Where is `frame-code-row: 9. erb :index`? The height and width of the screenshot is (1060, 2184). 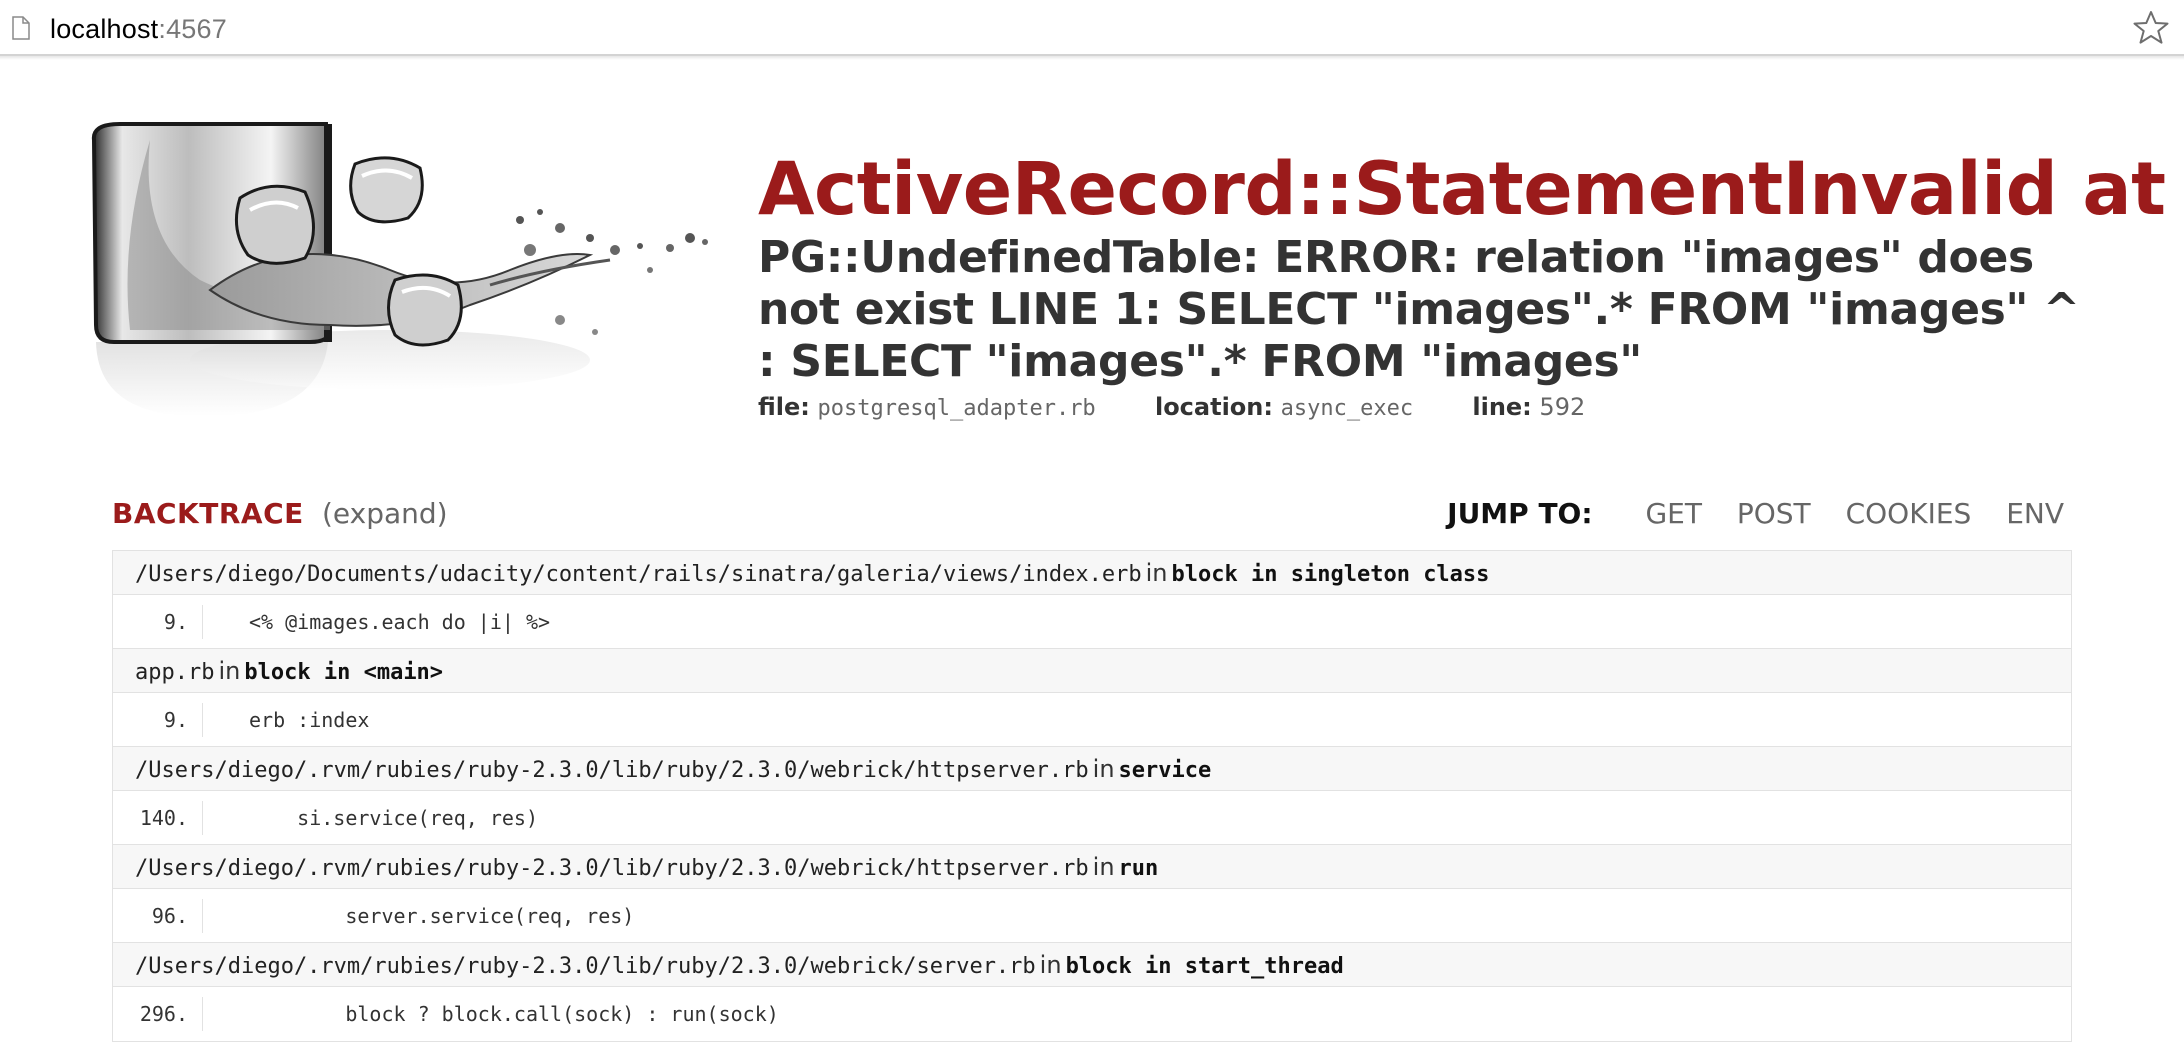
frame-code-row: 9. erb :index is located at coordinates (1092, 720).